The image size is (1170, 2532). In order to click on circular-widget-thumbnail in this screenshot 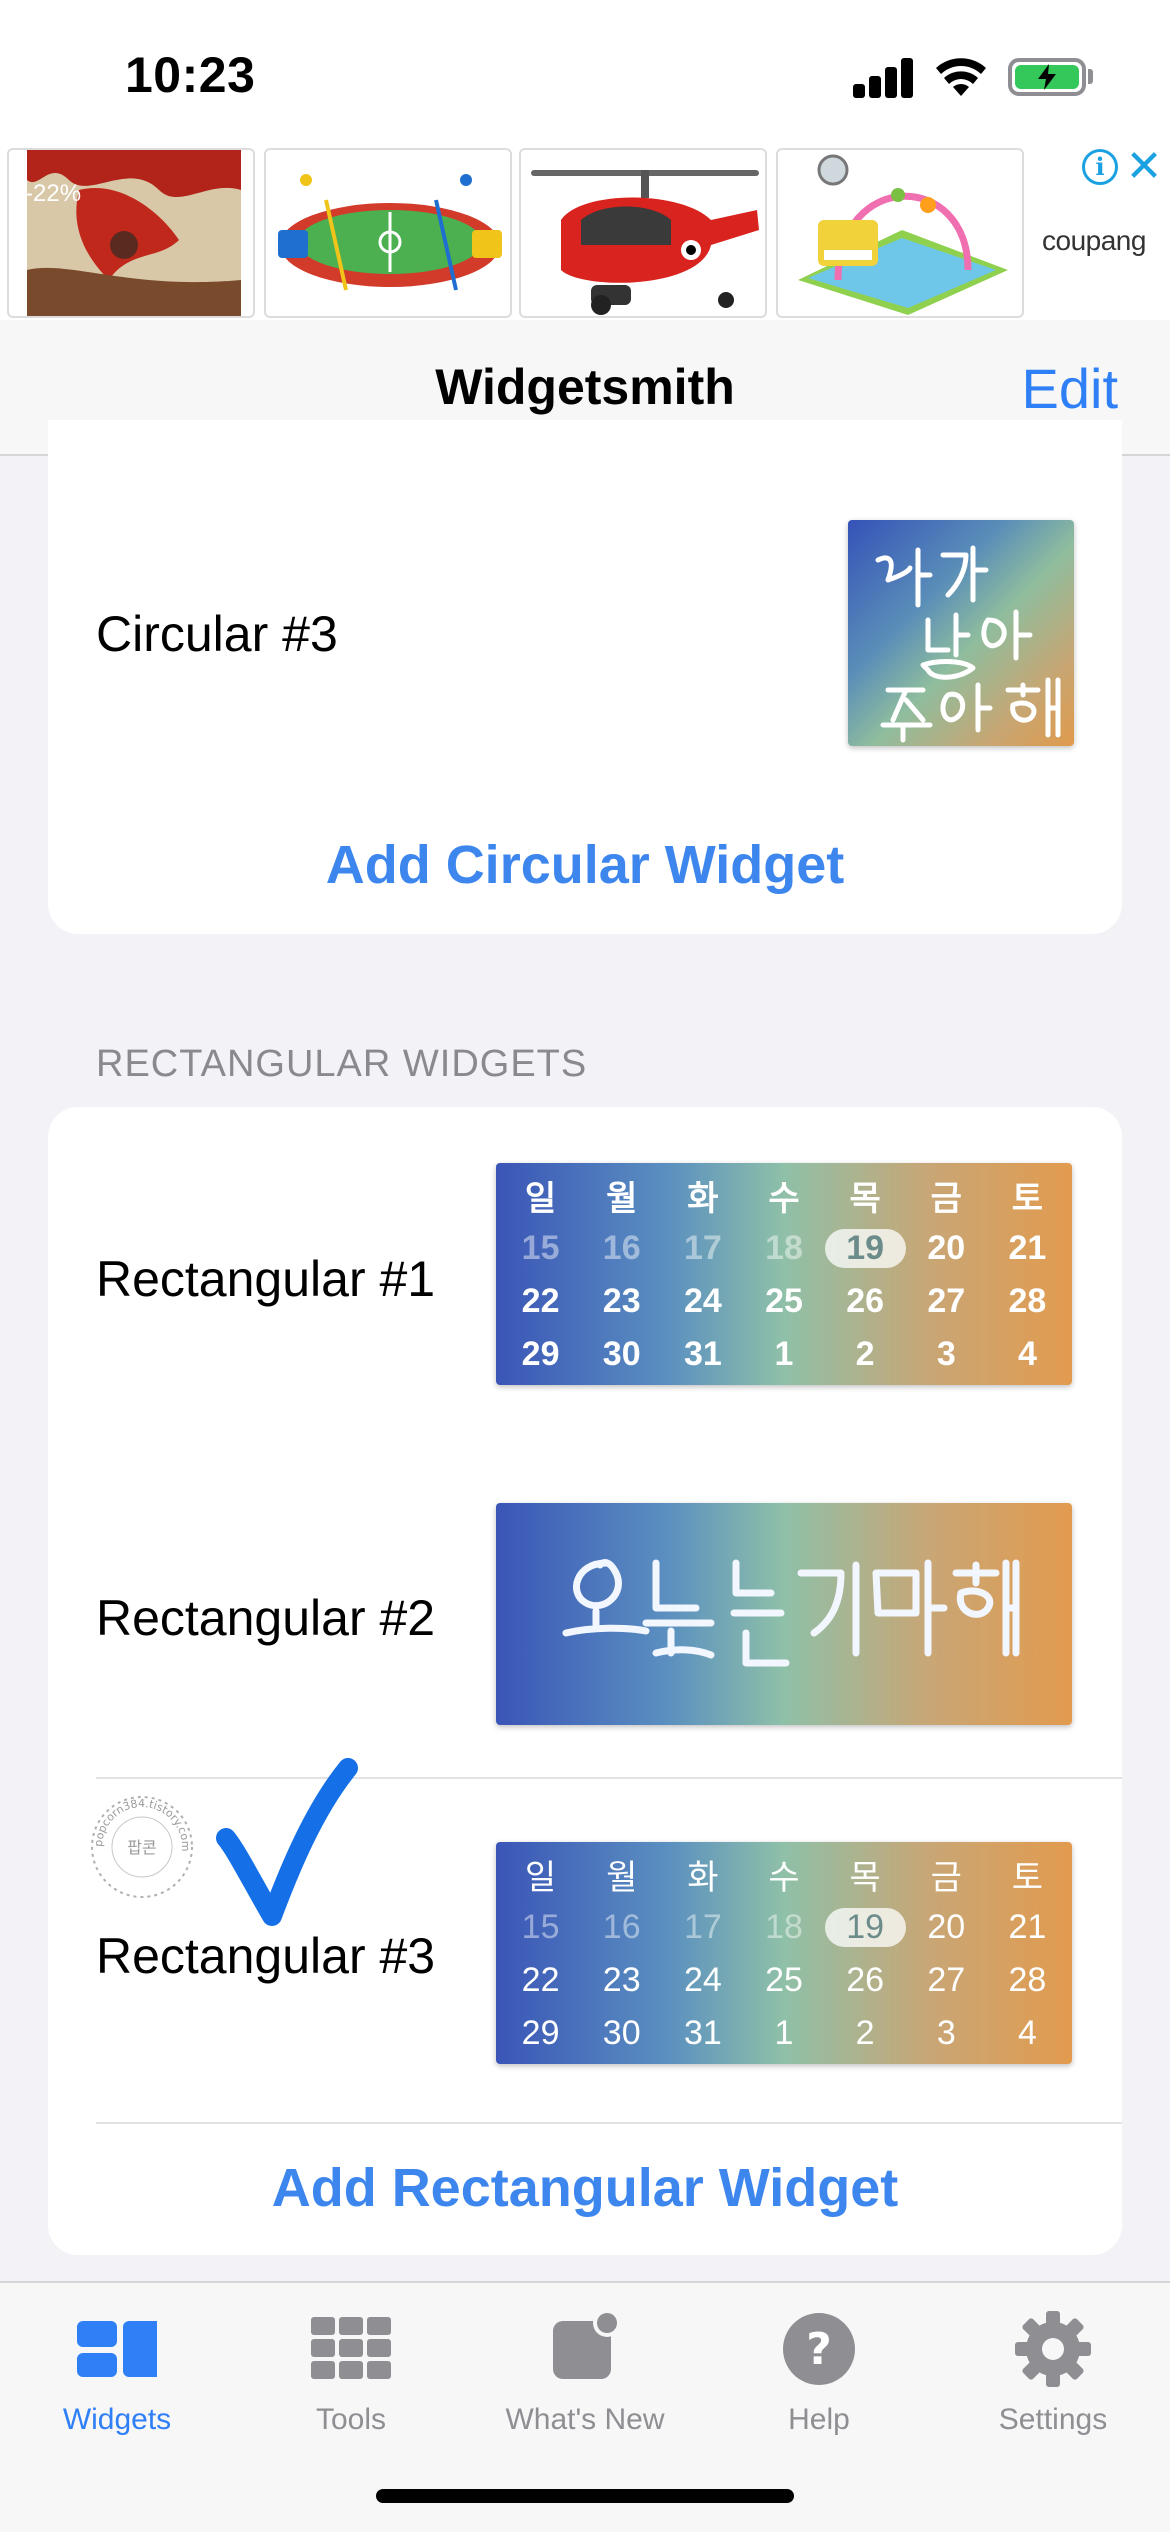, I will do `click(961, 633)`.